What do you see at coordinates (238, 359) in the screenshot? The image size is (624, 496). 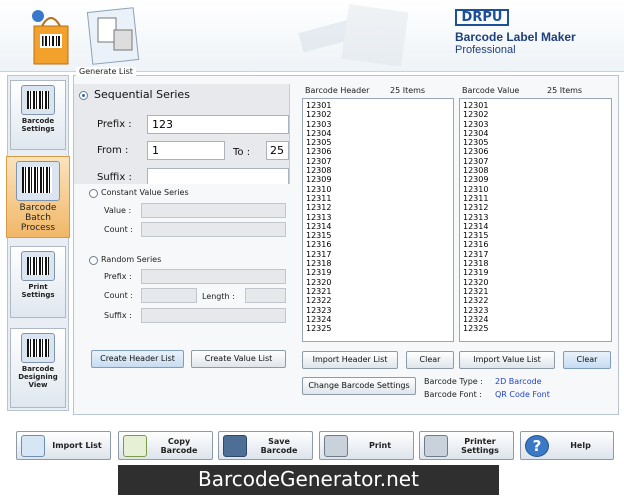 I see `create-value-list-button: Create Value List` at bounding box center [238, 359].